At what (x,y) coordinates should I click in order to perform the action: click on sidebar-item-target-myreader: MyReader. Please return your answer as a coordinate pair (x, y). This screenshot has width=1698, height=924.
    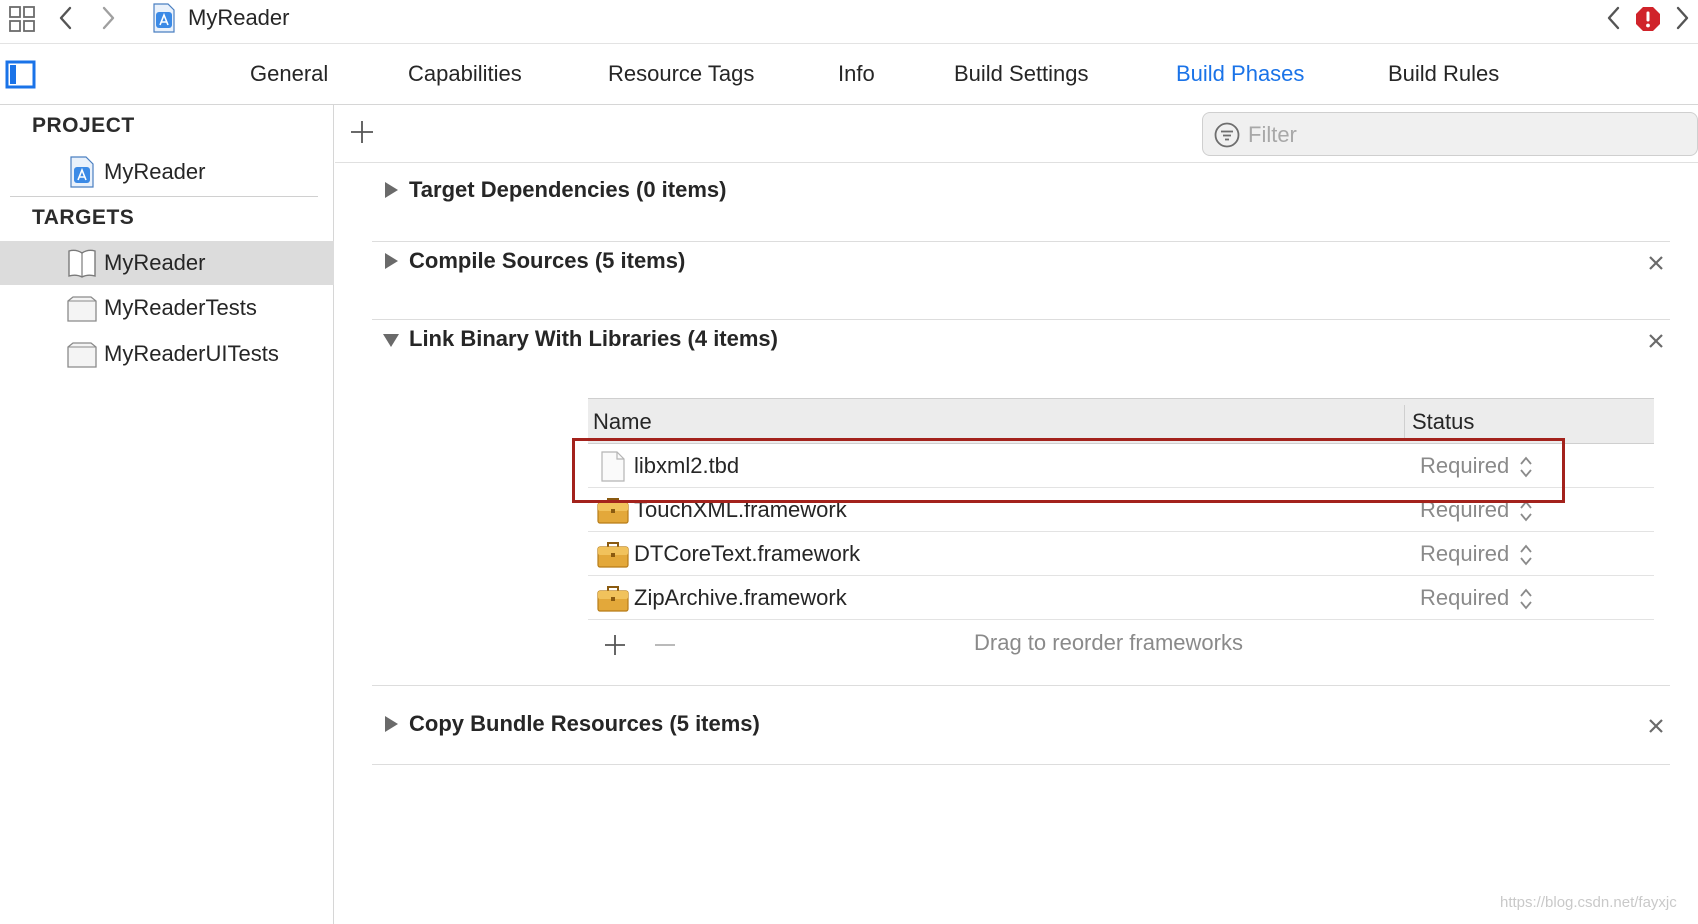
    Looking at the image, I should click on (167, 263).